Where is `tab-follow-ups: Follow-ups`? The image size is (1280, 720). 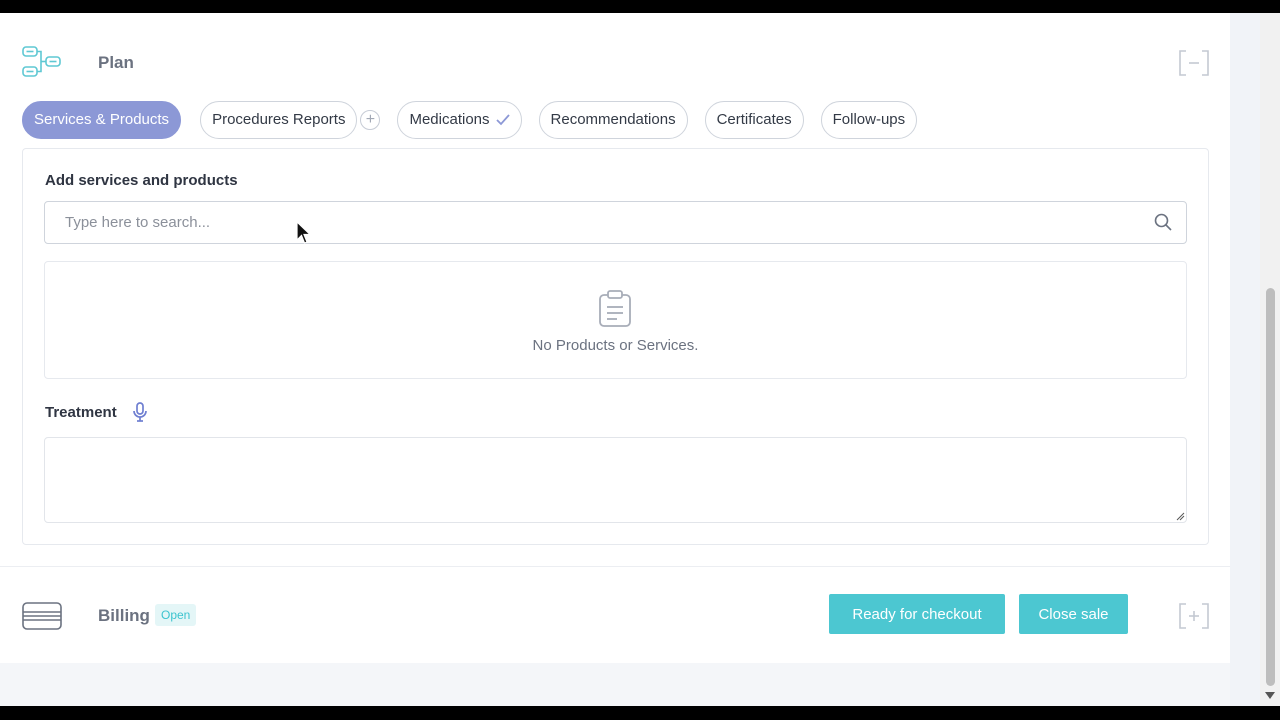
tab-follow-ups: Follow-ups is located at coordinates (869, 119).